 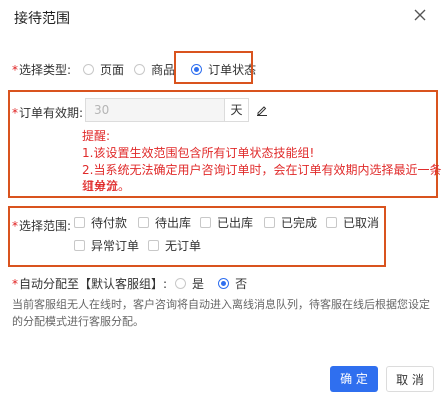 What do you see at coordinates (96, 136) in the screenshot?
I see `warning-title: 提醒:` at bounding box center [96, 136].